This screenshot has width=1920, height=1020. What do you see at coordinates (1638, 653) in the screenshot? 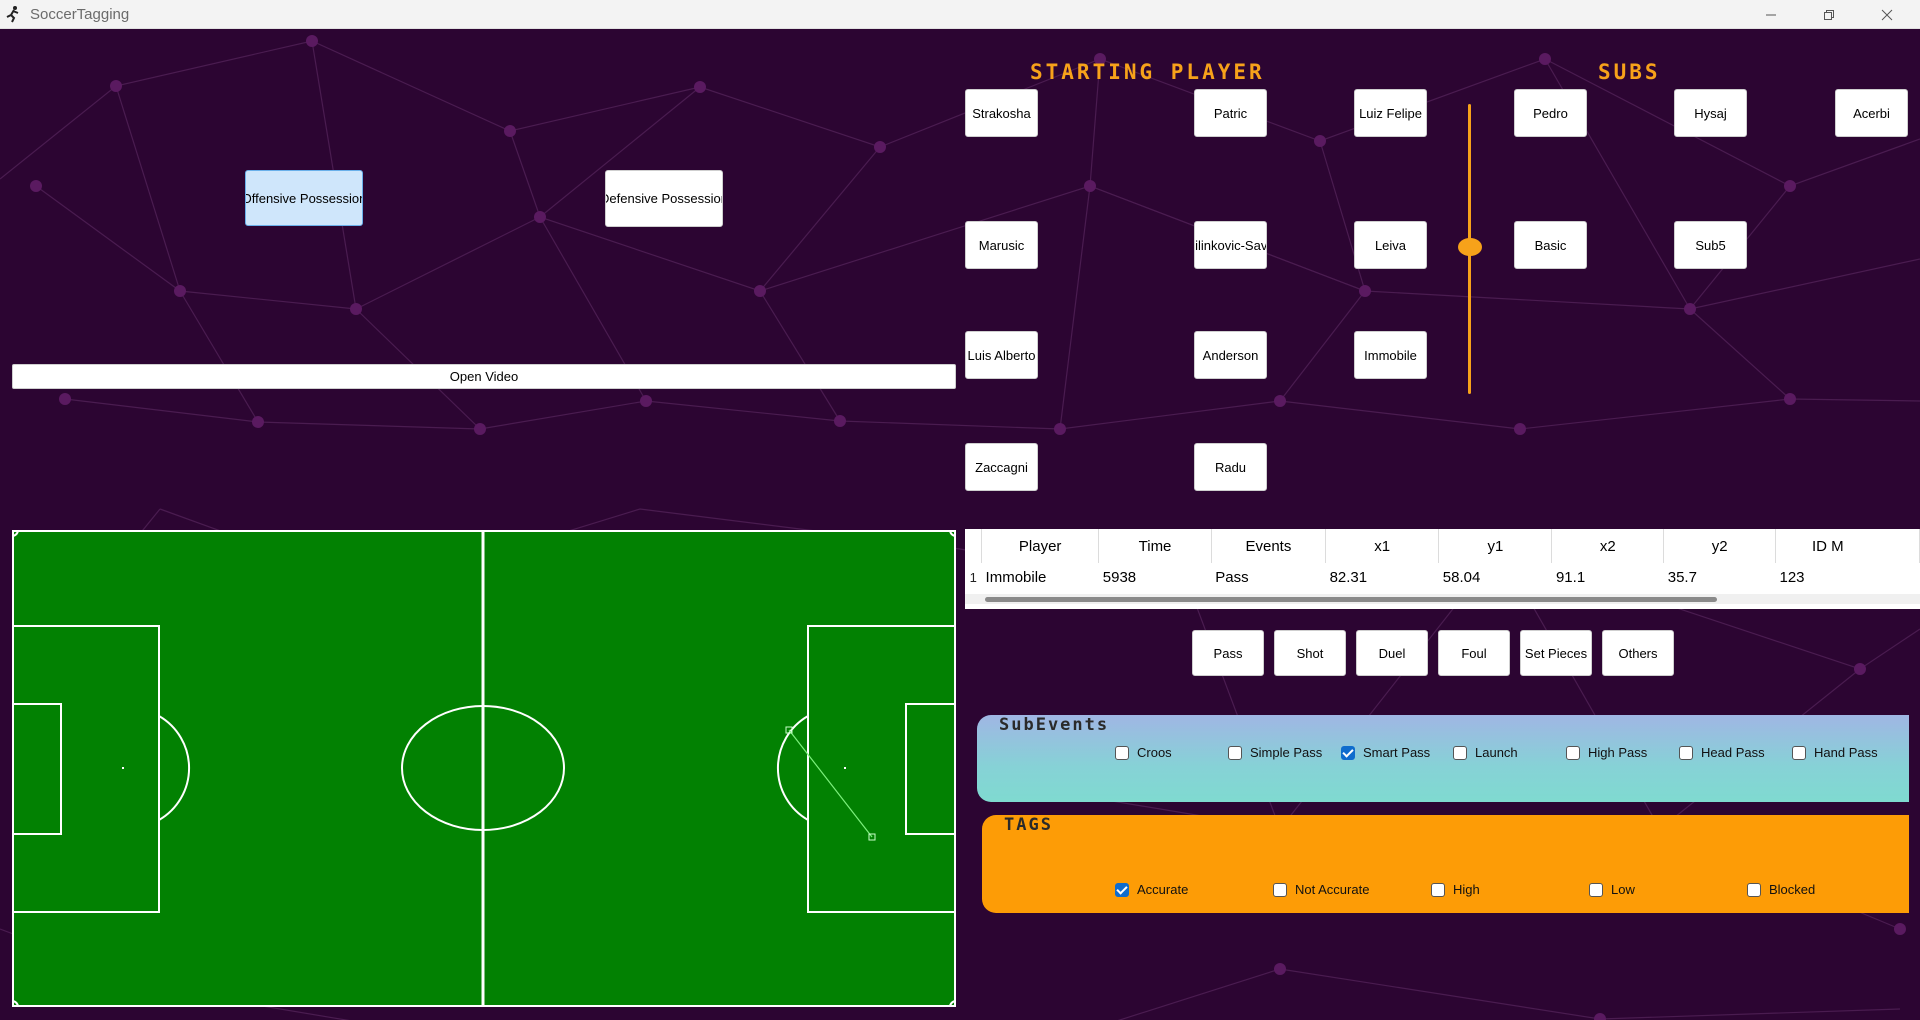
I see `event-button-others: Others` at bounding box center [1638, 653].